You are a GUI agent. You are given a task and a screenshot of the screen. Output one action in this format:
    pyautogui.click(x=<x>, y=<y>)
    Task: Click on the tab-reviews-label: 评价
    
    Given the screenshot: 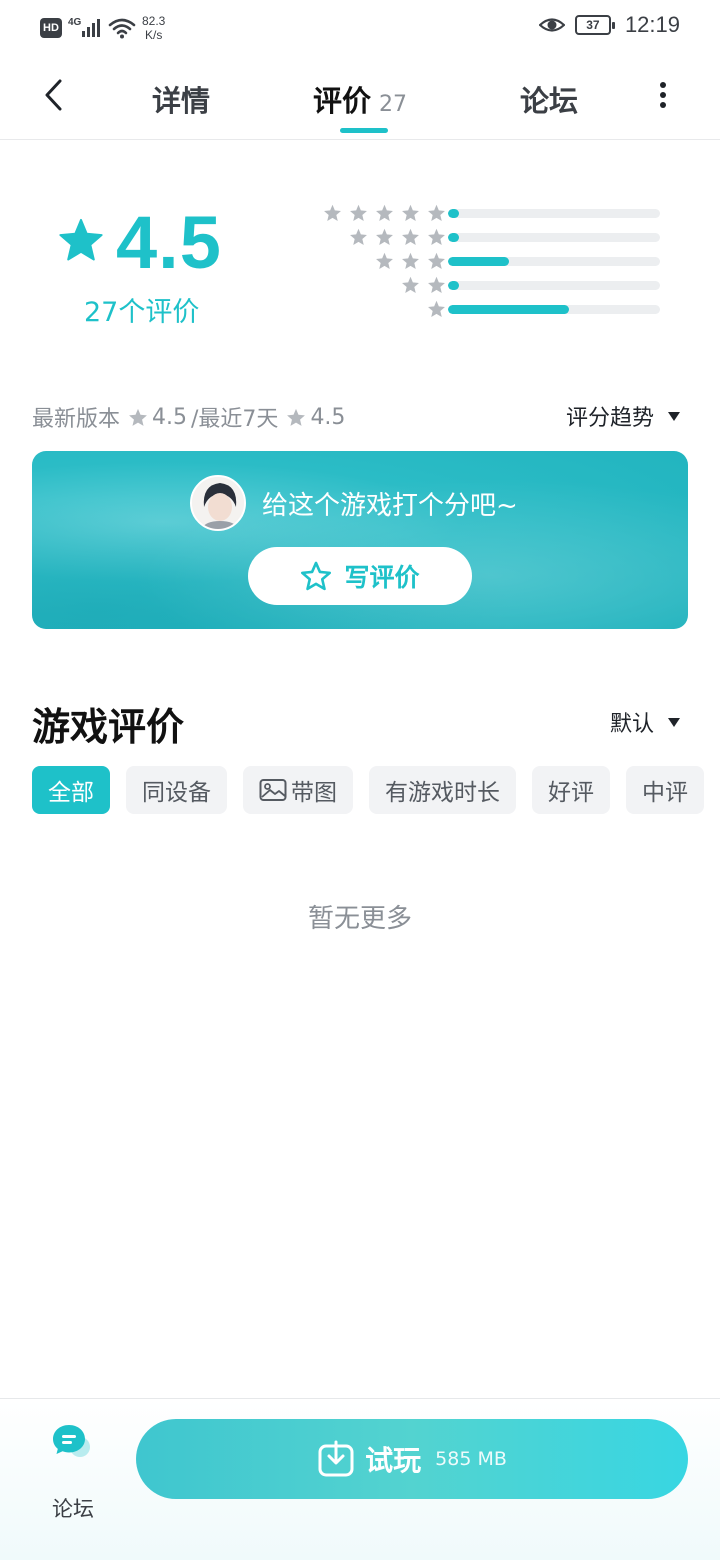 What is the action you would take?
    pyautogui.click(x=342, y=101)
    